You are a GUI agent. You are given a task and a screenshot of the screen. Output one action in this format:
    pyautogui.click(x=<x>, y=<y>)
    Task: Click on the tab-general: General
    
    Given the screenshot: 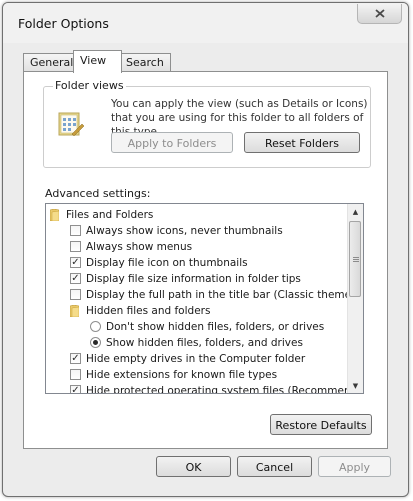 What is the action you would take?
    pyautogui.click(x=52, y=62)
    